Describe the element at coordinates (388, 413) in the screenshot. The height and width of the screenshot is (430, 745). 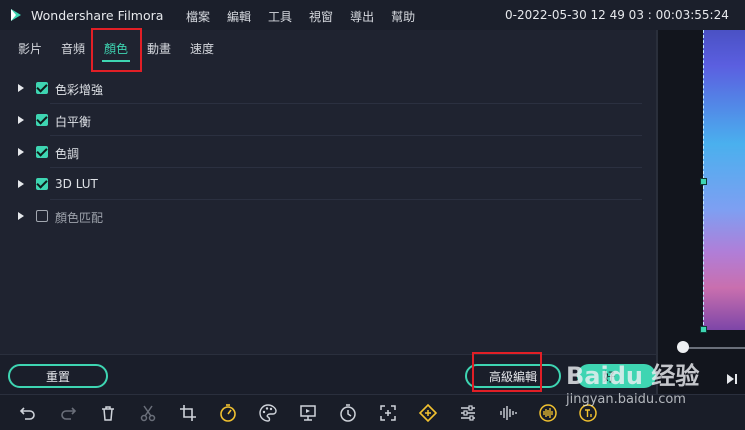
I see `zoom-icon` at that location.